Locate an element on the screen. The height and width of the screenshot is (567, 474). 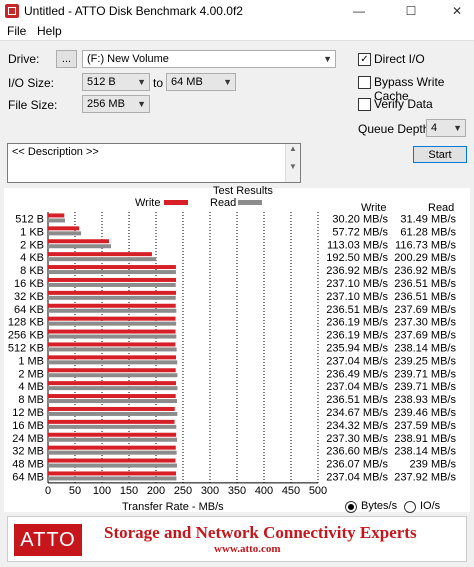
x-tick-label: 350 is located at coordinates (237, 491).